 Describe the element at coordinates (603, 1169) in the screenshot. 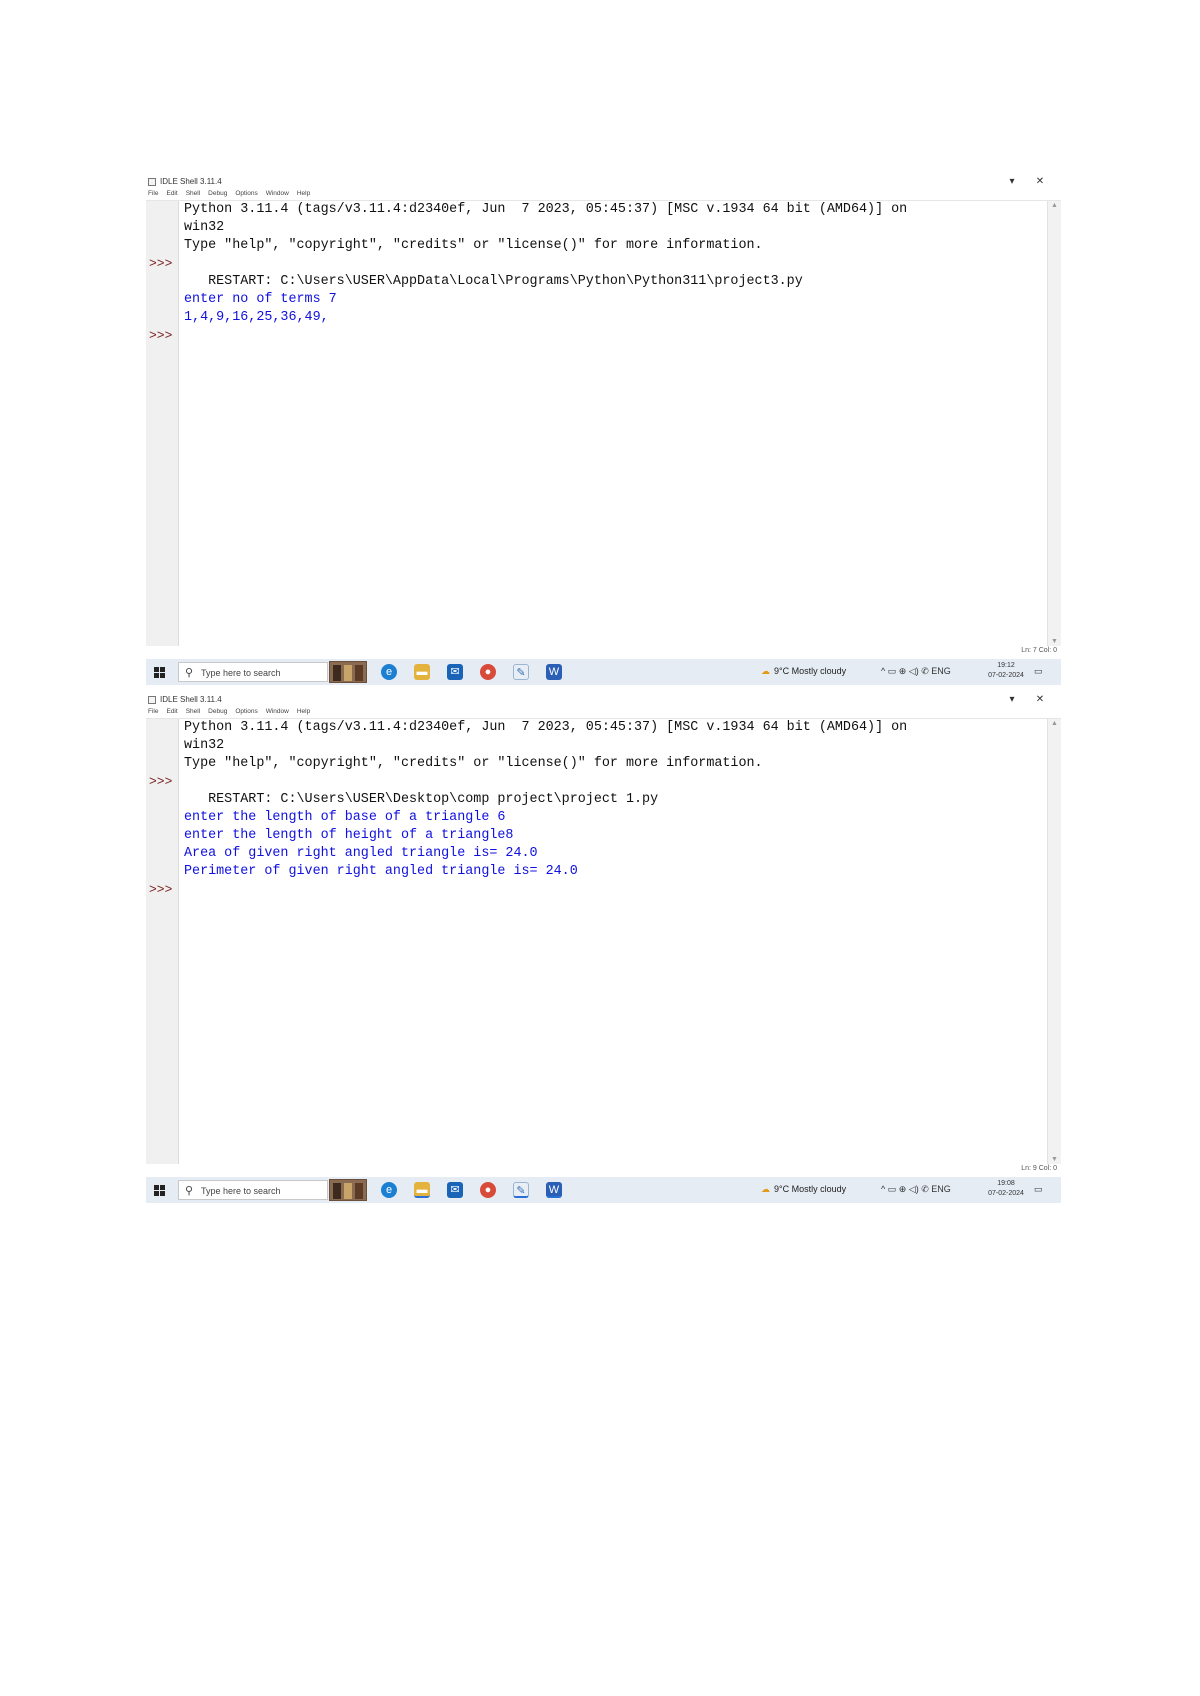

I see `status-bar: Ln: 9 Col: 0` at that location.